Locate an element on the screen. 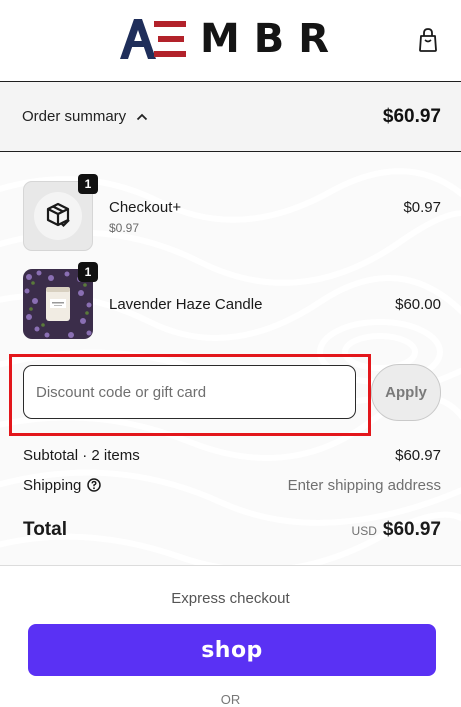 This screenshot has width=461, height=707. subtotal-value: $60.97 is located at coordinates (418, 455).